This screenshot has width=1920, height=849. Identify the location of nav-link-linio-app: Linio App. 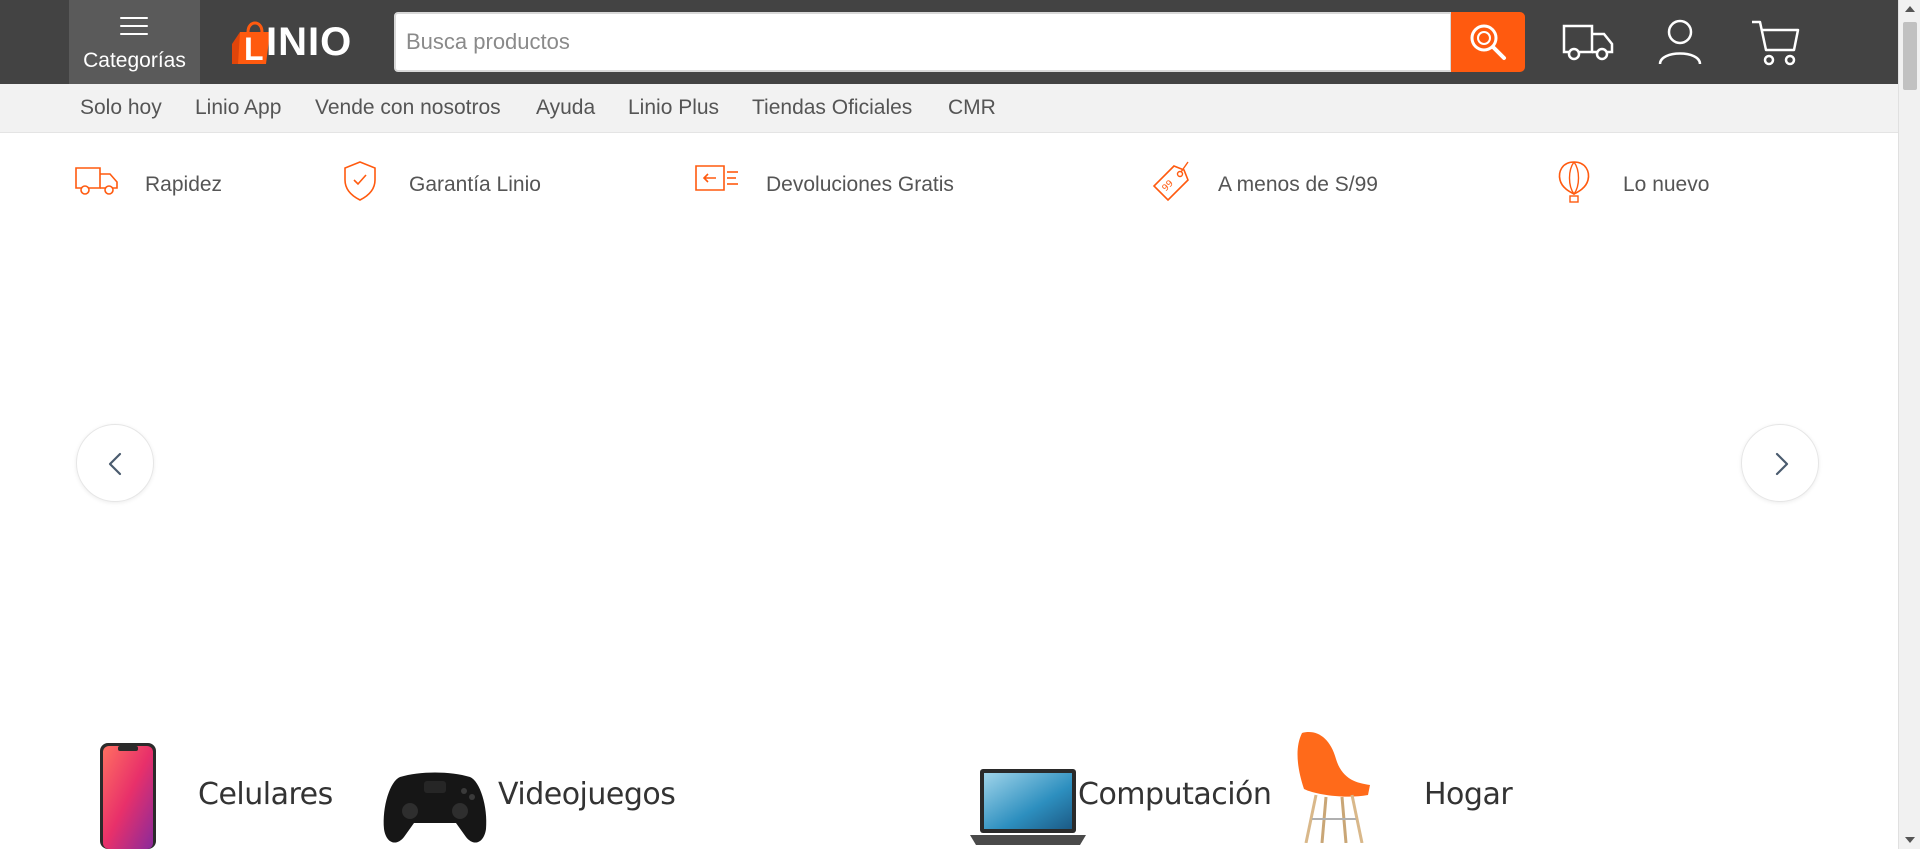
(238, 108).